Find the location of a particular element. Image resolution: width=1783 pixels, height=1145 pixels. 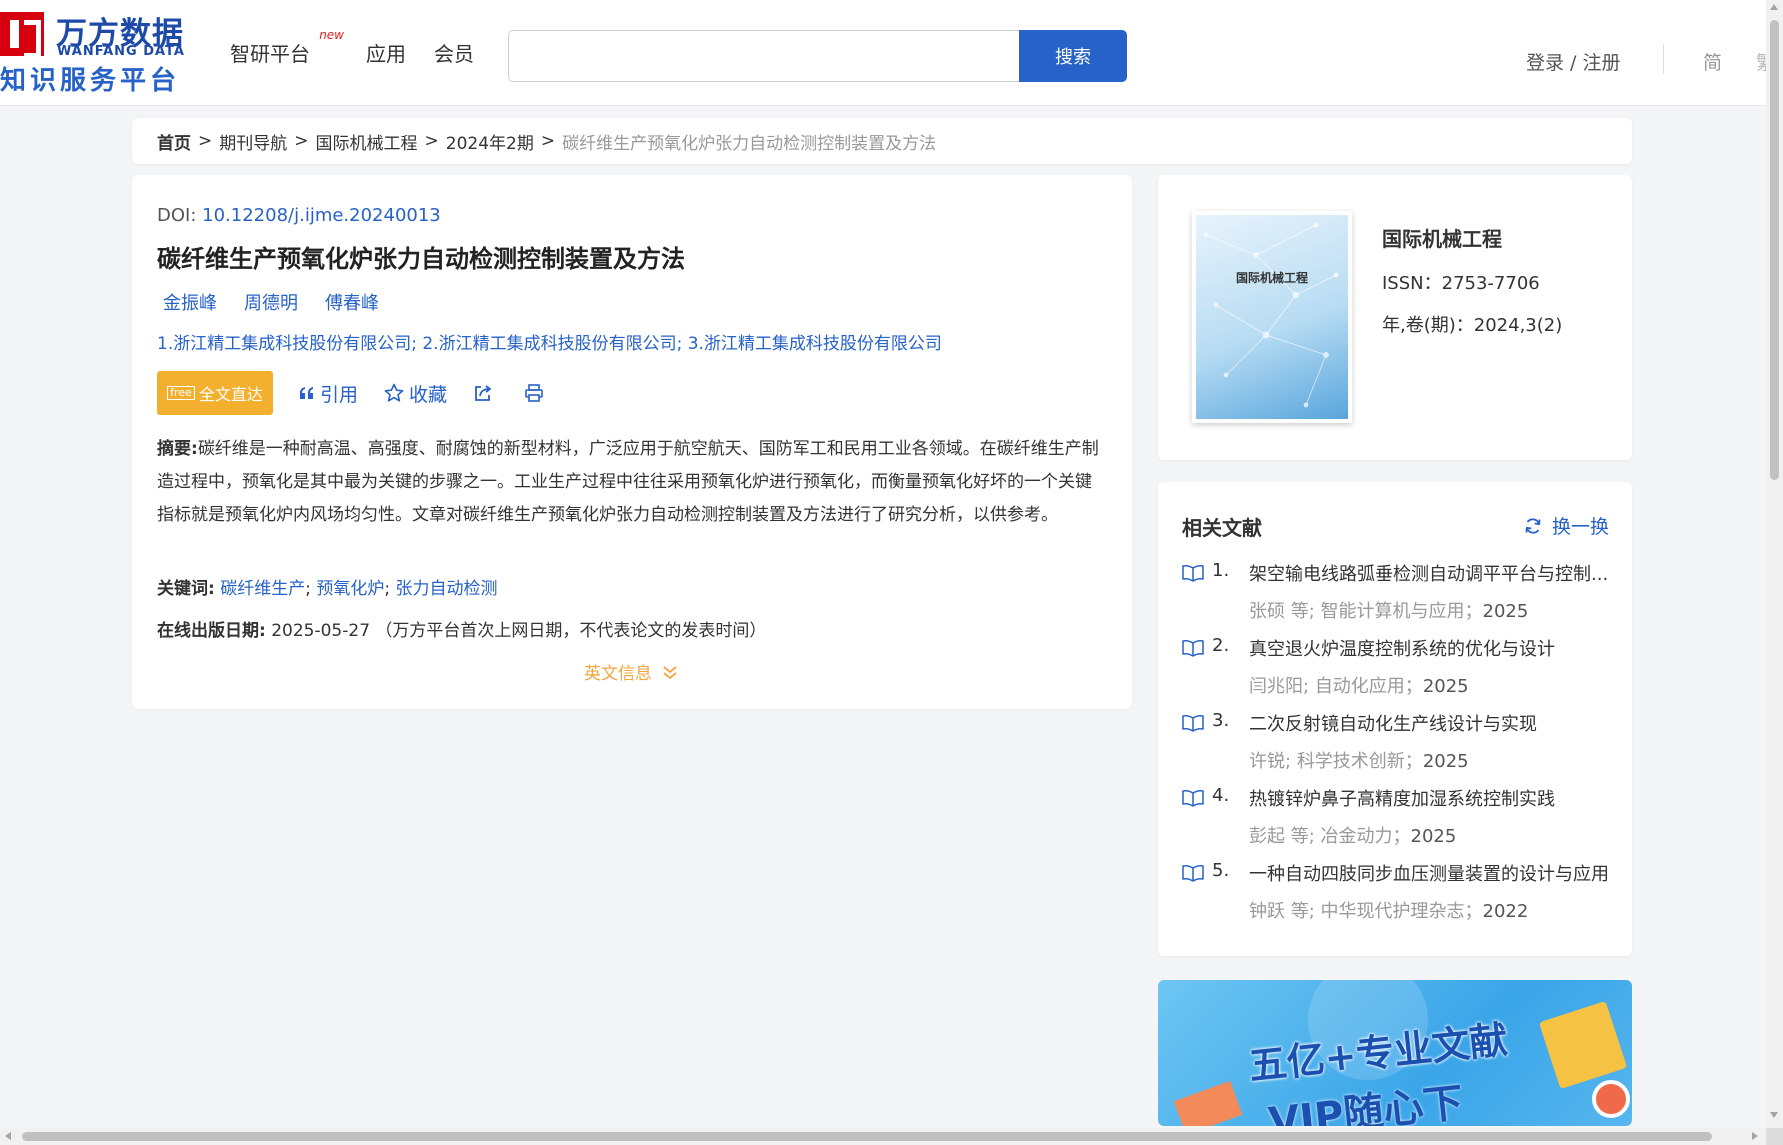

keyword-link: 预氧化炉 is located at coordinates (350, 589).